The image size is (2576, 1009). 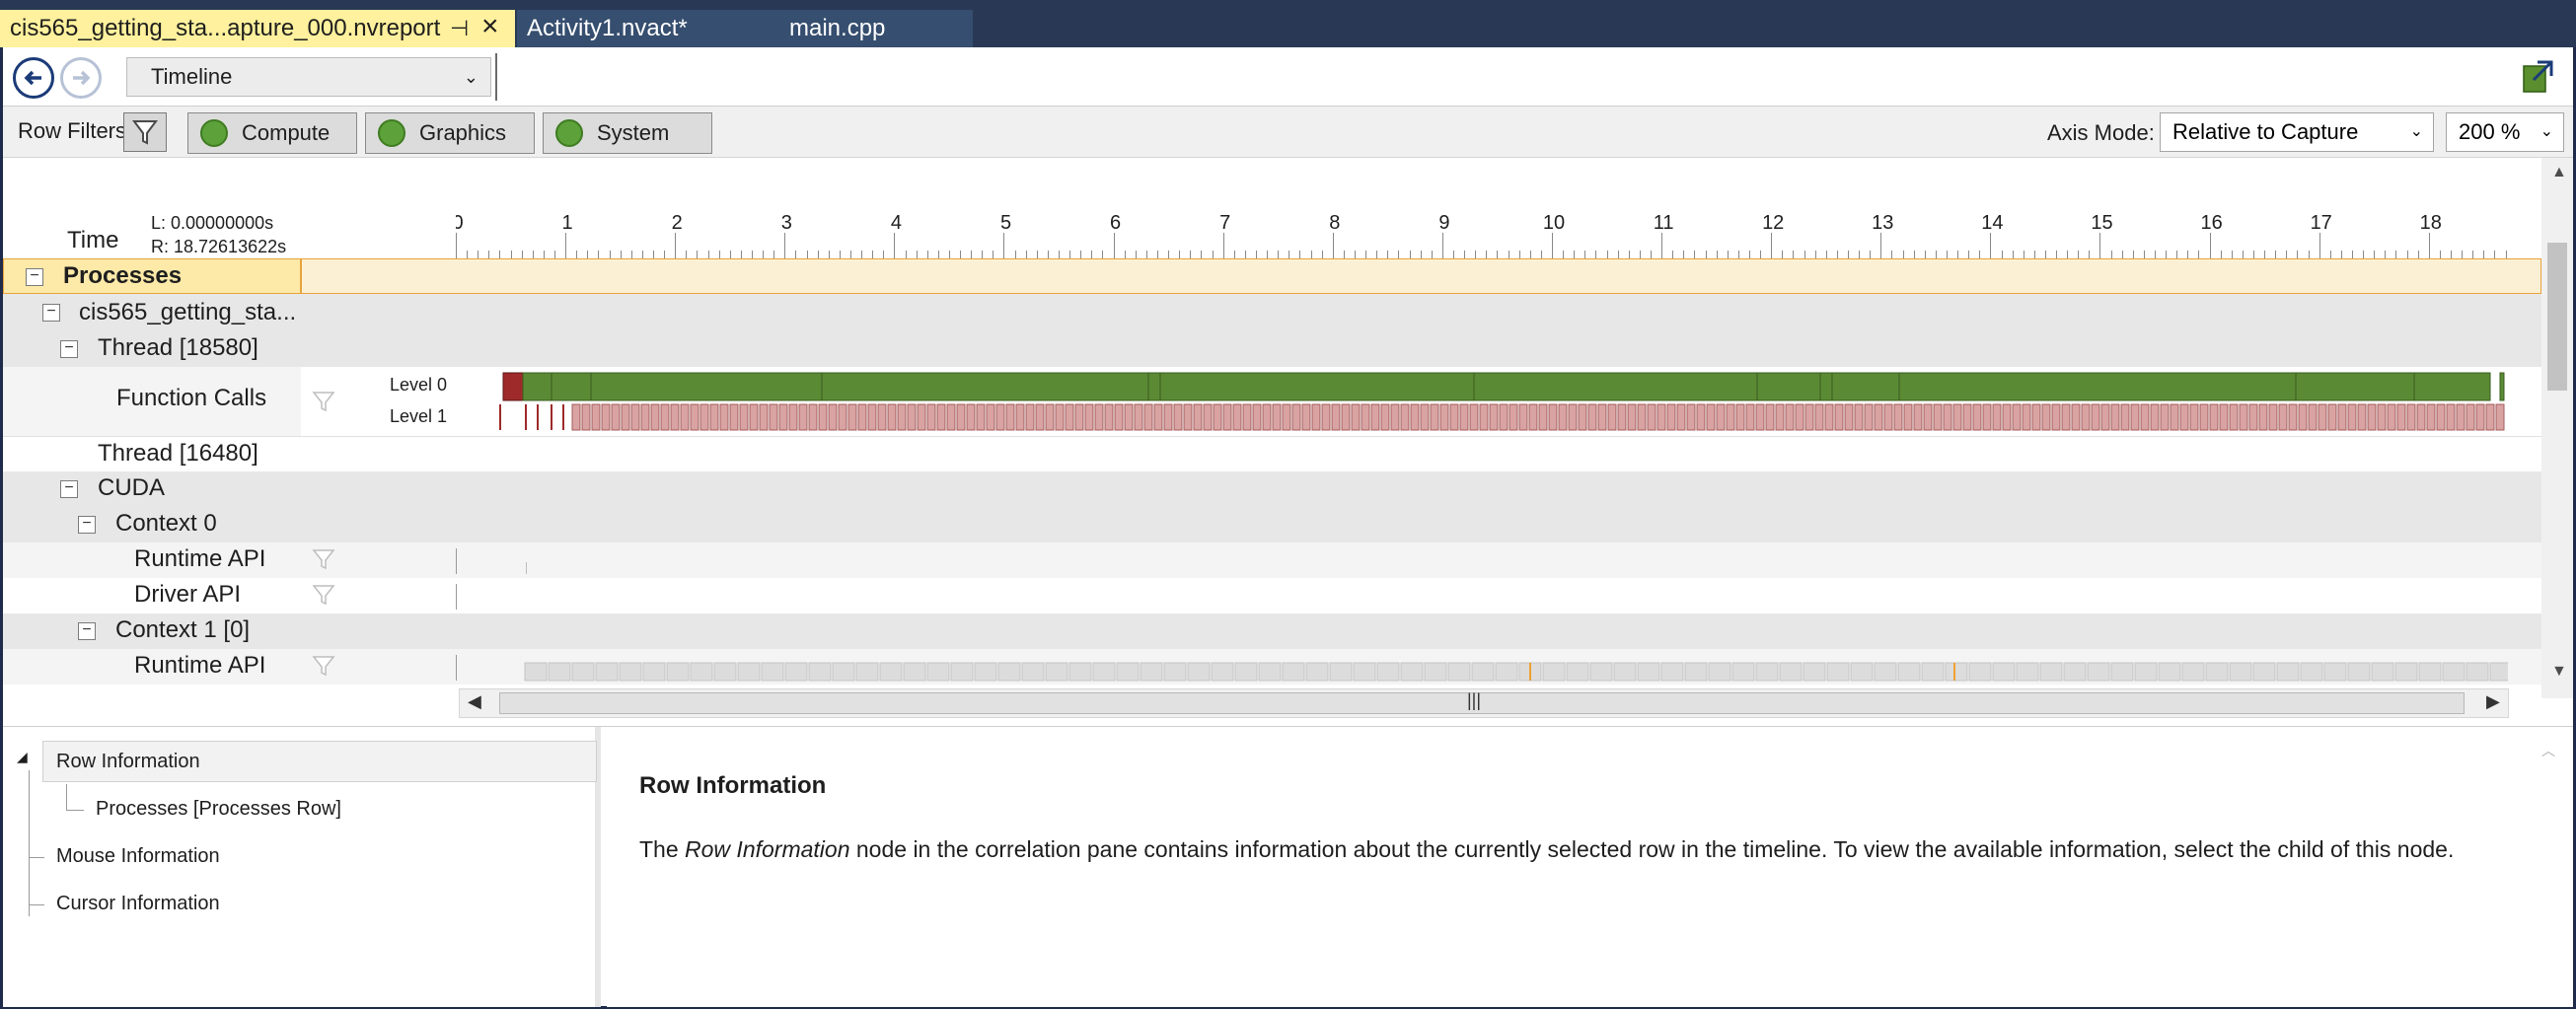 What do you see at coordinates (1272, 349) in the screenshot?
I see `thread-row-18580: − Thread [18580]` at bounding box center [1272, 349].